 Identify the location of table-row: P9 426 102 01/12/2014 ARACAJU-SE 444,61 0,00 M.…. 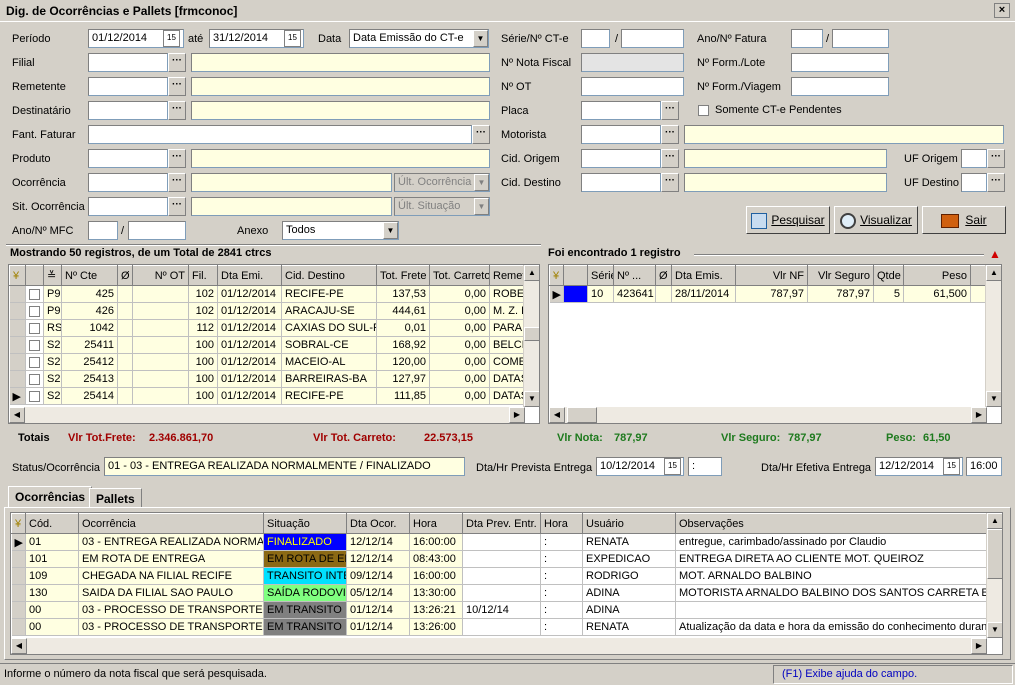
(268, 311).